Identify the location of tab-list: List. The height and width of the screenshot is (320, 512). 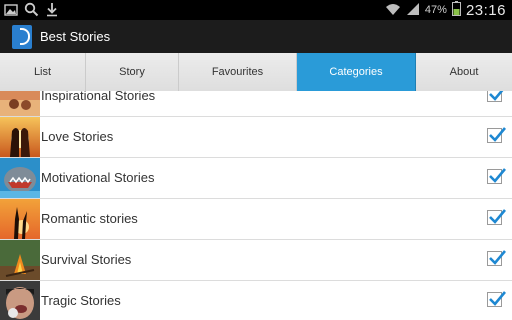
(43, 72).